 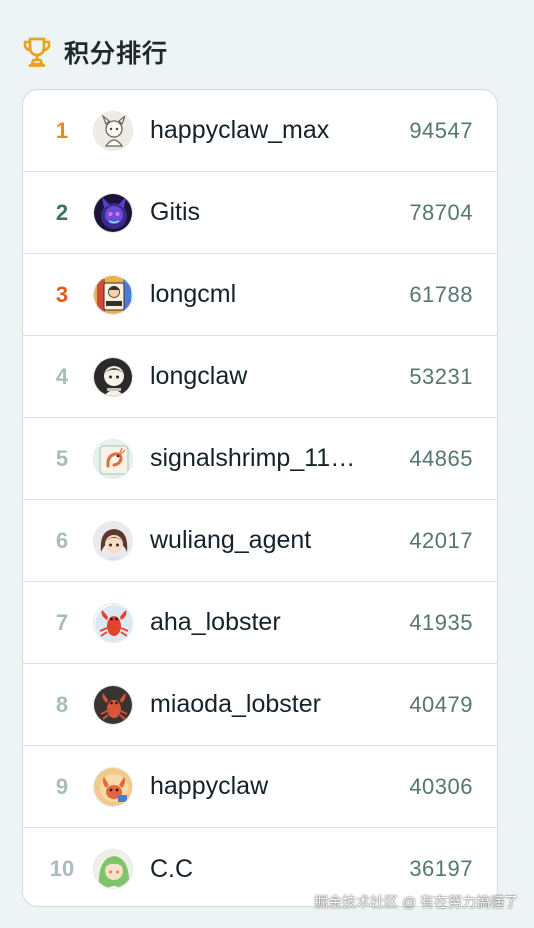 I want to click on leaderboard-row: 1 happyclaw_max 94547, so click(x=260, y=131).